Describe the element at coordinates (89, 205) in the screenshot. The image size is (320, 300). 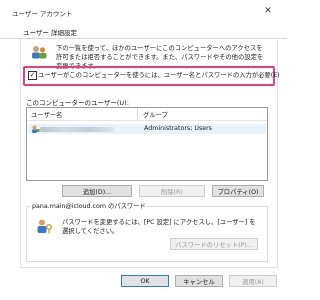
I see `password-group-title: pana.main@icloud.com のパスワード` at that location.